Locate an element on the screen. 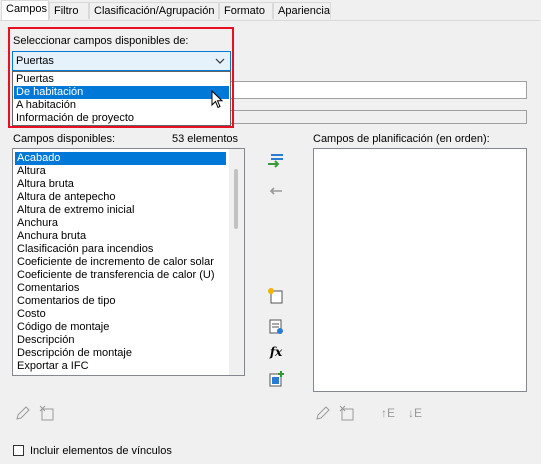 The image size is (541, 464). vertical-scrollbar is located at coordinates (236, 262).